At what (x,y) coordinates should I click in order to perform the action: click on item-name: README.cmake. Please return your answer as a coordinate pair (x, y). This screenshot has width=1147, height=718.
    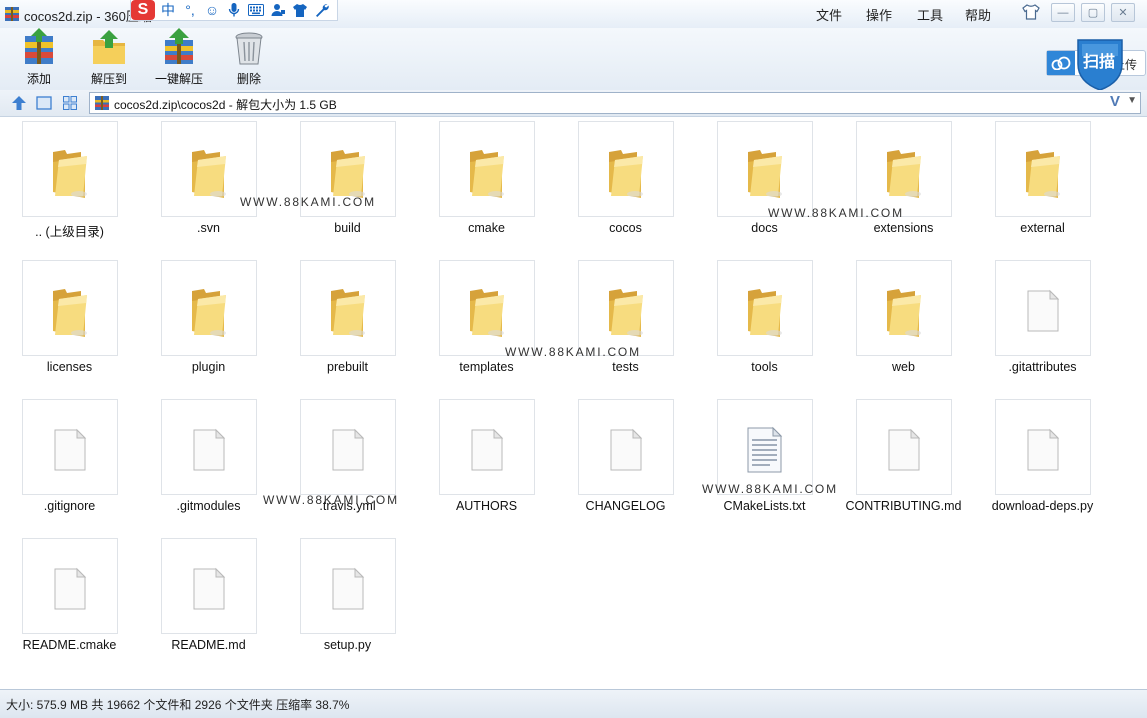
    Looking at the image, I should click on (69, 645).